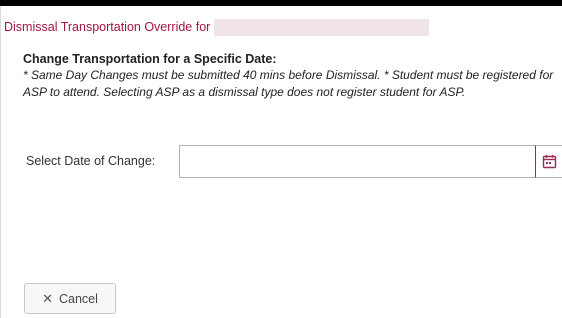 This screenshot has width=562, height=318. I want to click on calendar-icon, so click(549, 161).